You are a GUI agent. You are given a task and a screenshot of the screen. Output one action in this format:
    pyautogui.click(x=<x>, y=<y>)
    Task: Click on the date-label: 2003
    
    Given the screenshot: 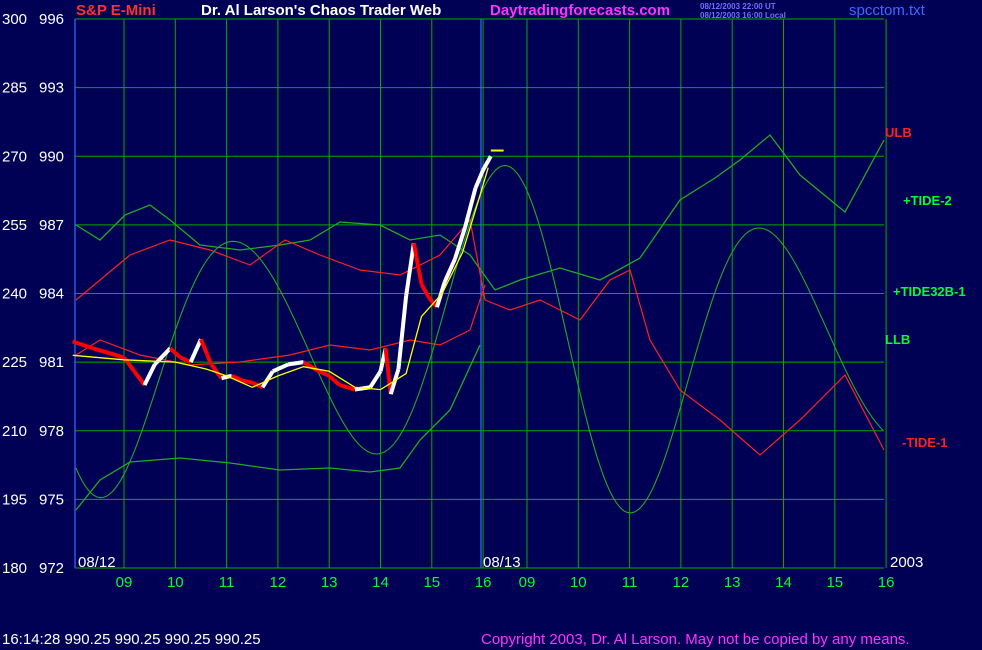 What is the action you would take?
    pyautogui.click(x=906, y=562)
    